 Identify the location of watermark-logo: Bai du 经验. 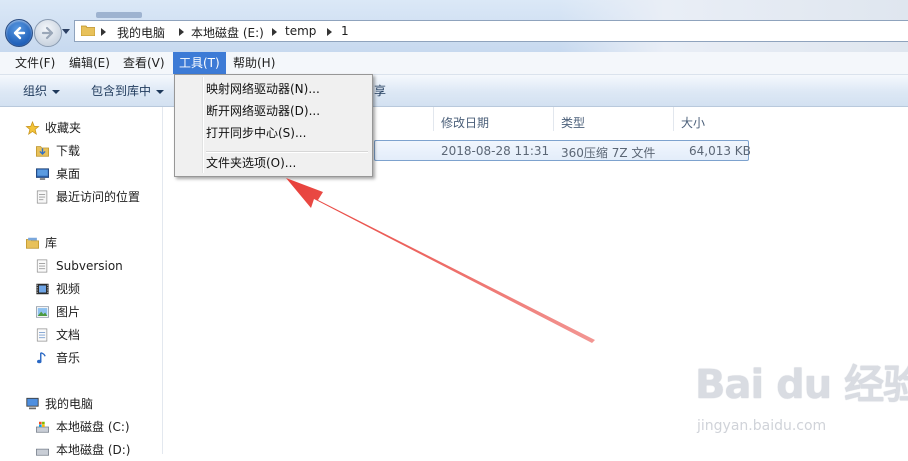
(801, 385).